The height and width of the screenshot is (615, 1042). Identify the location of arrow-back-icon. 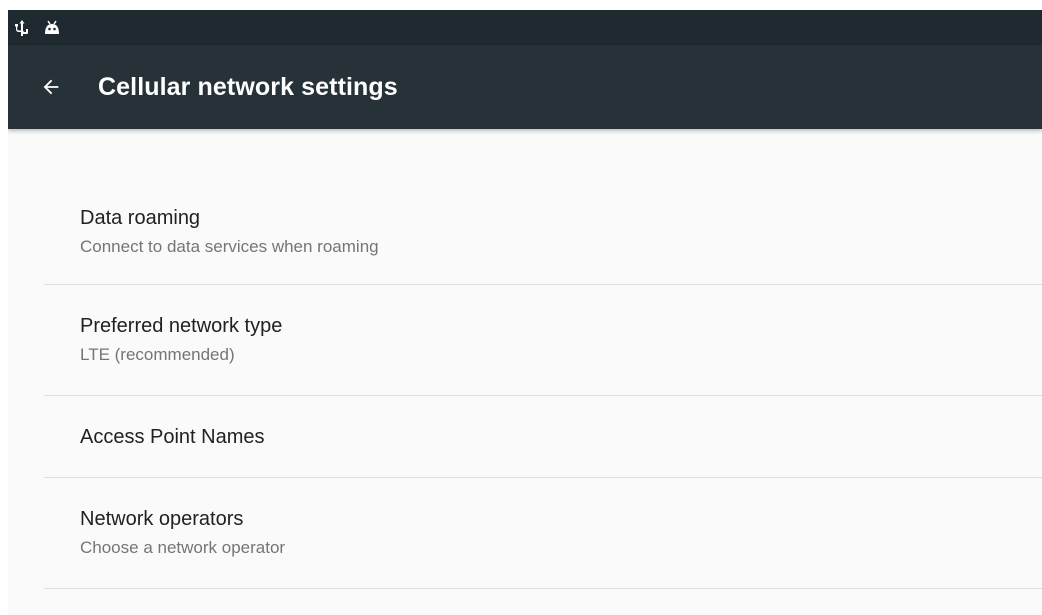
(51, 87).